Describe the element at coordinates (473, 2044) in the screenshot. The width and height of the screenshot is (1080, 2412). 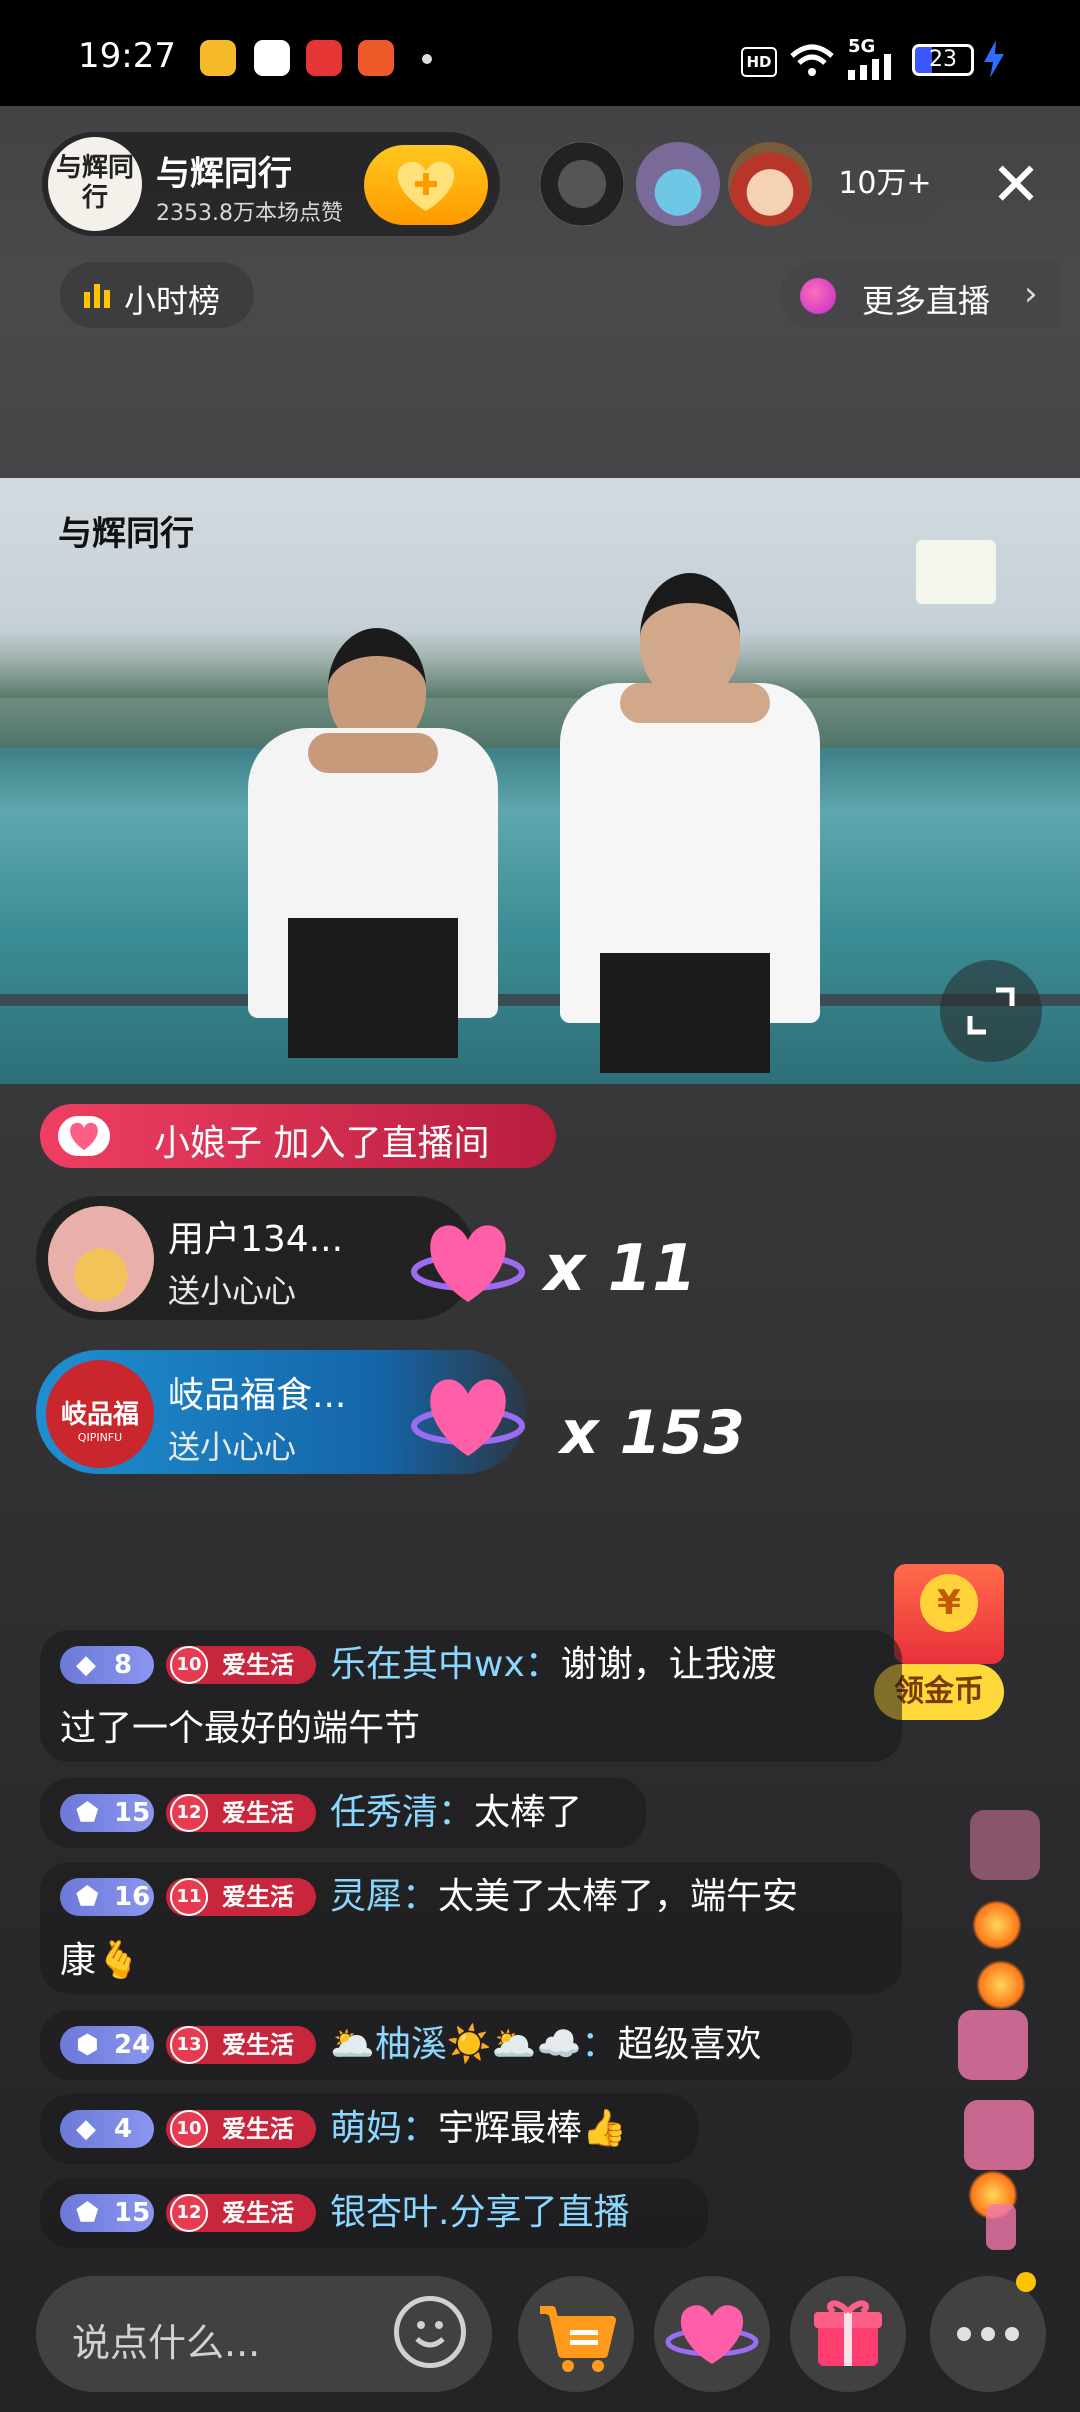
I see `chat-username: 🌥️柚溪☀️🌥️☁️：` at that location.